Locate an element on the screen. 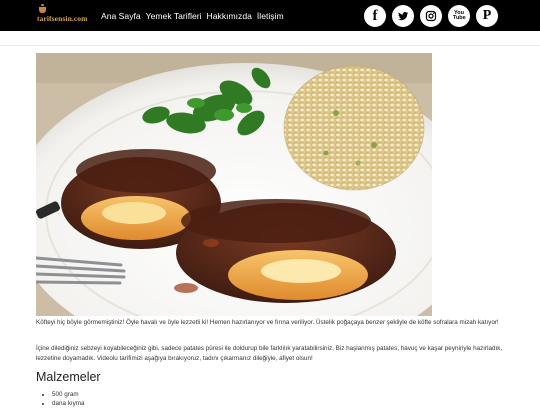 This screenshot has height=408, width=540. logo-text: tarifsensin.com is located at coordinates (62, 18).